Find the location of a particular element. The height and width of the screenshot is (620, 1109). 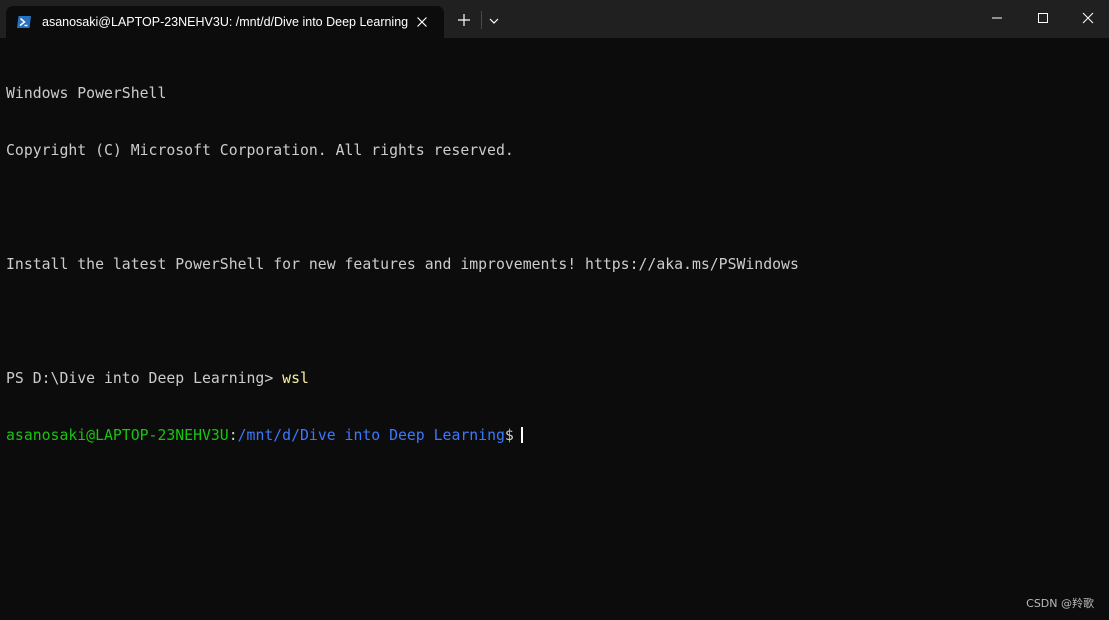

close-icon is located at coordinates (1088, 18).